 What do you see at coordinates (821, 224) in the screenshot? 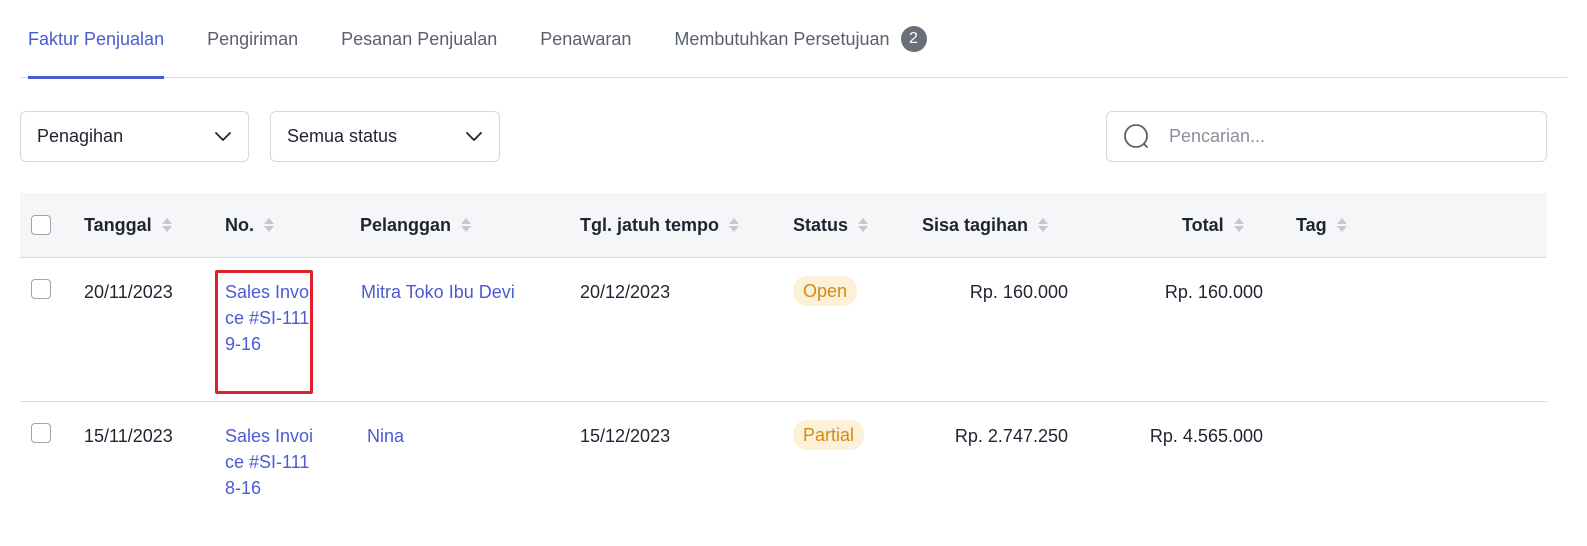
I see `header-label: Status` at bounding box center [821, 224].